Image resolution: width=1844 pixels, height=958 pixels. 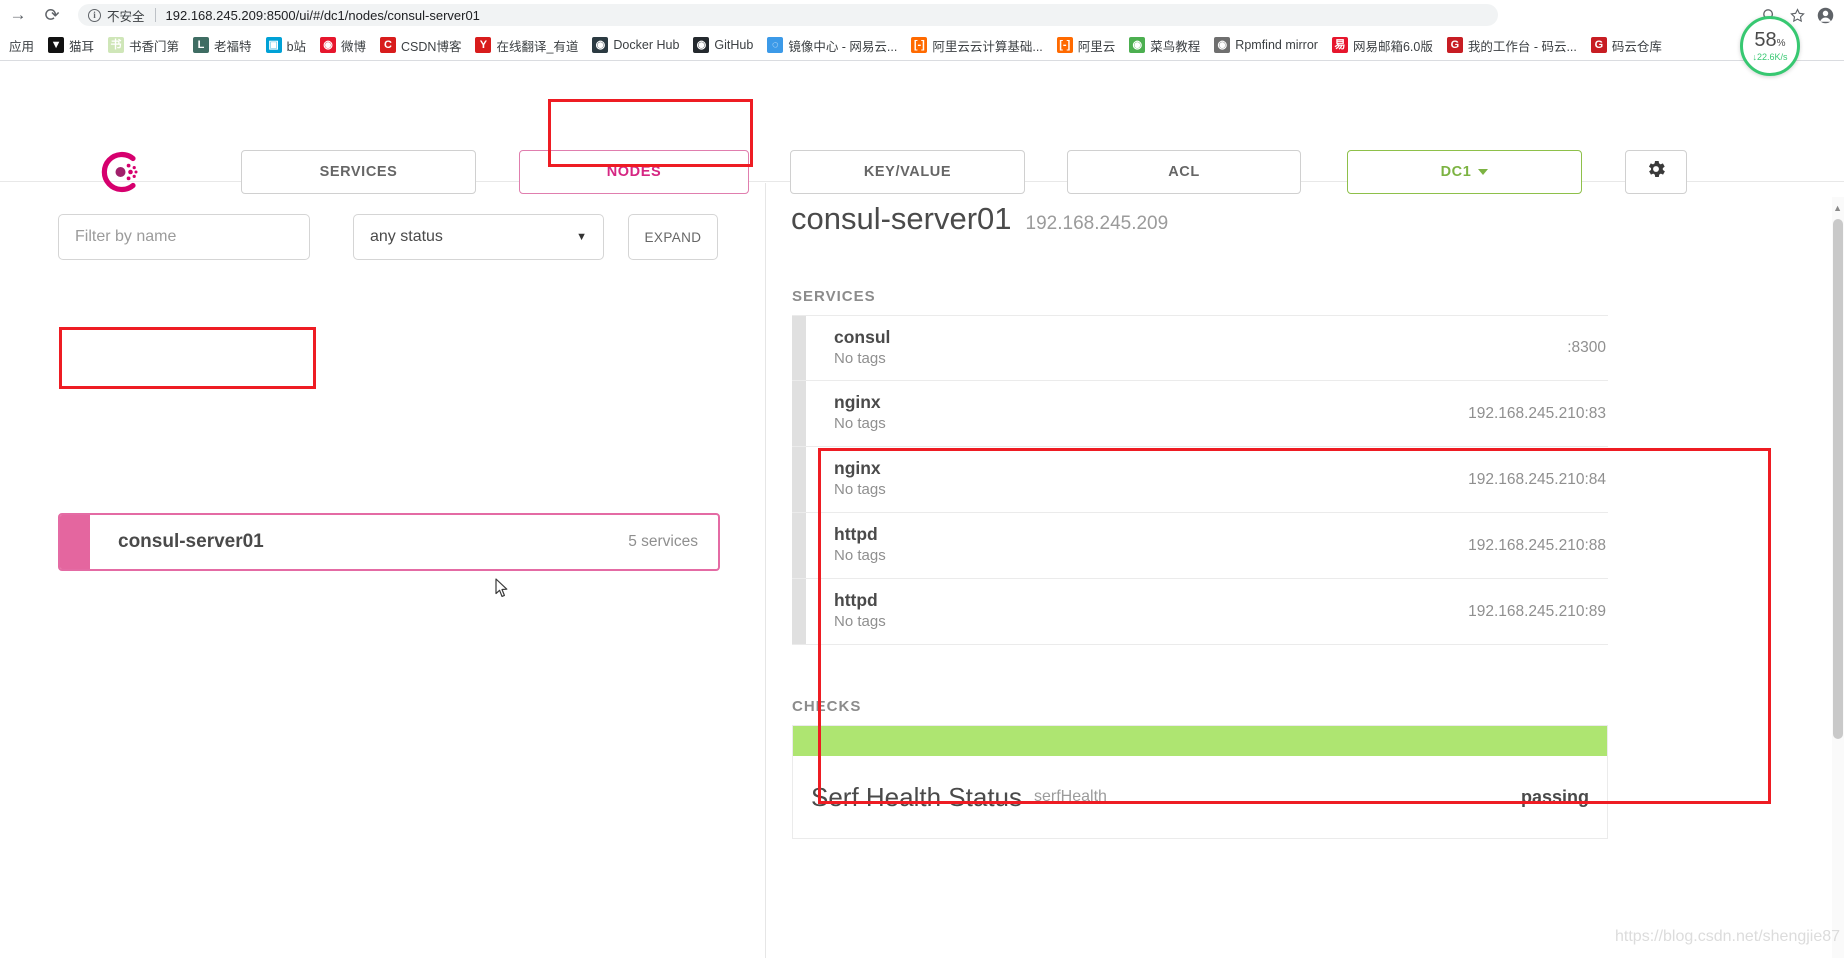 I want to click on service-row: httpd No tags 192.168.245.210:88, so click(x=1200, y=546).